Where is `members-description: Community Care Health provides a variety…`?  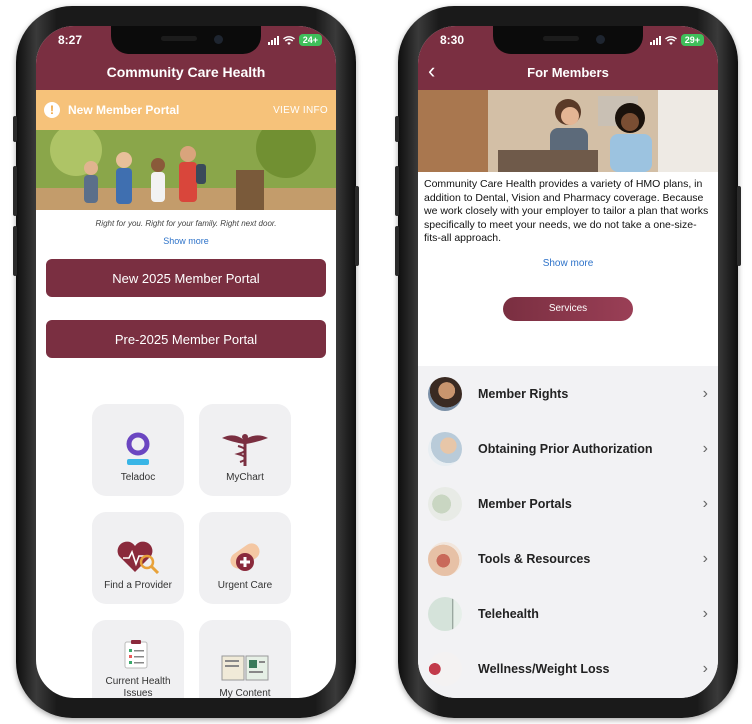 members-description: Community Care Health provides a variety… is located at coordinates (566, 211).